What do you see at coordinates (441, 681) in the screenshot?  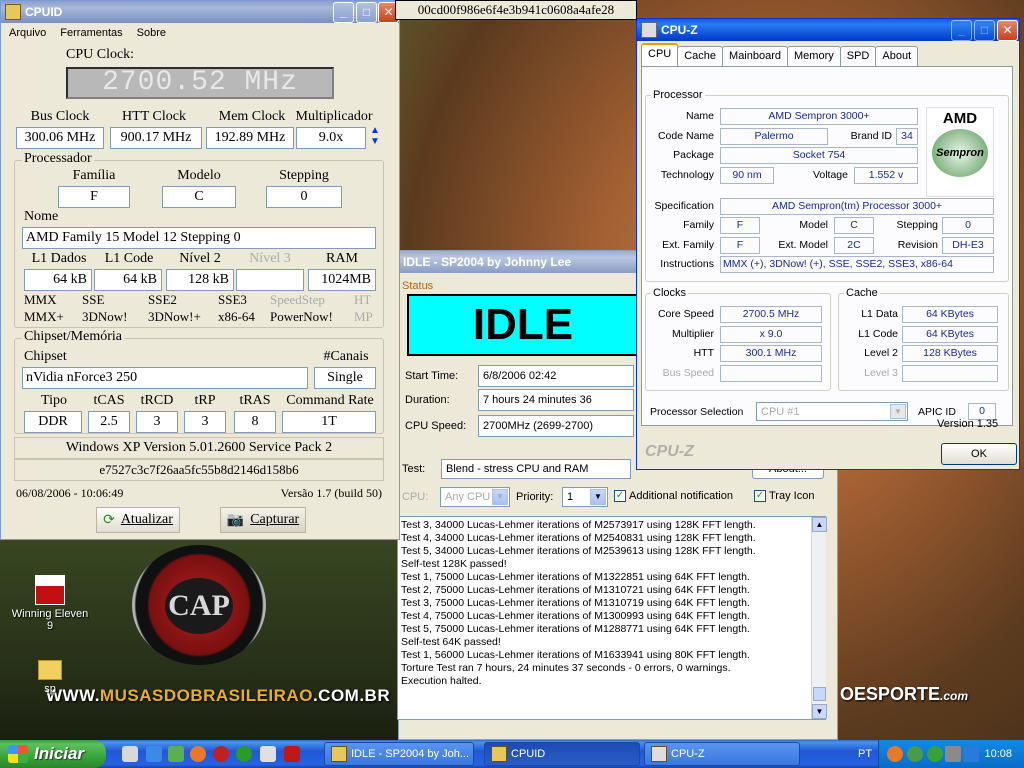 I see `log-line: Execution halted.` at bounding box center [441, 681].